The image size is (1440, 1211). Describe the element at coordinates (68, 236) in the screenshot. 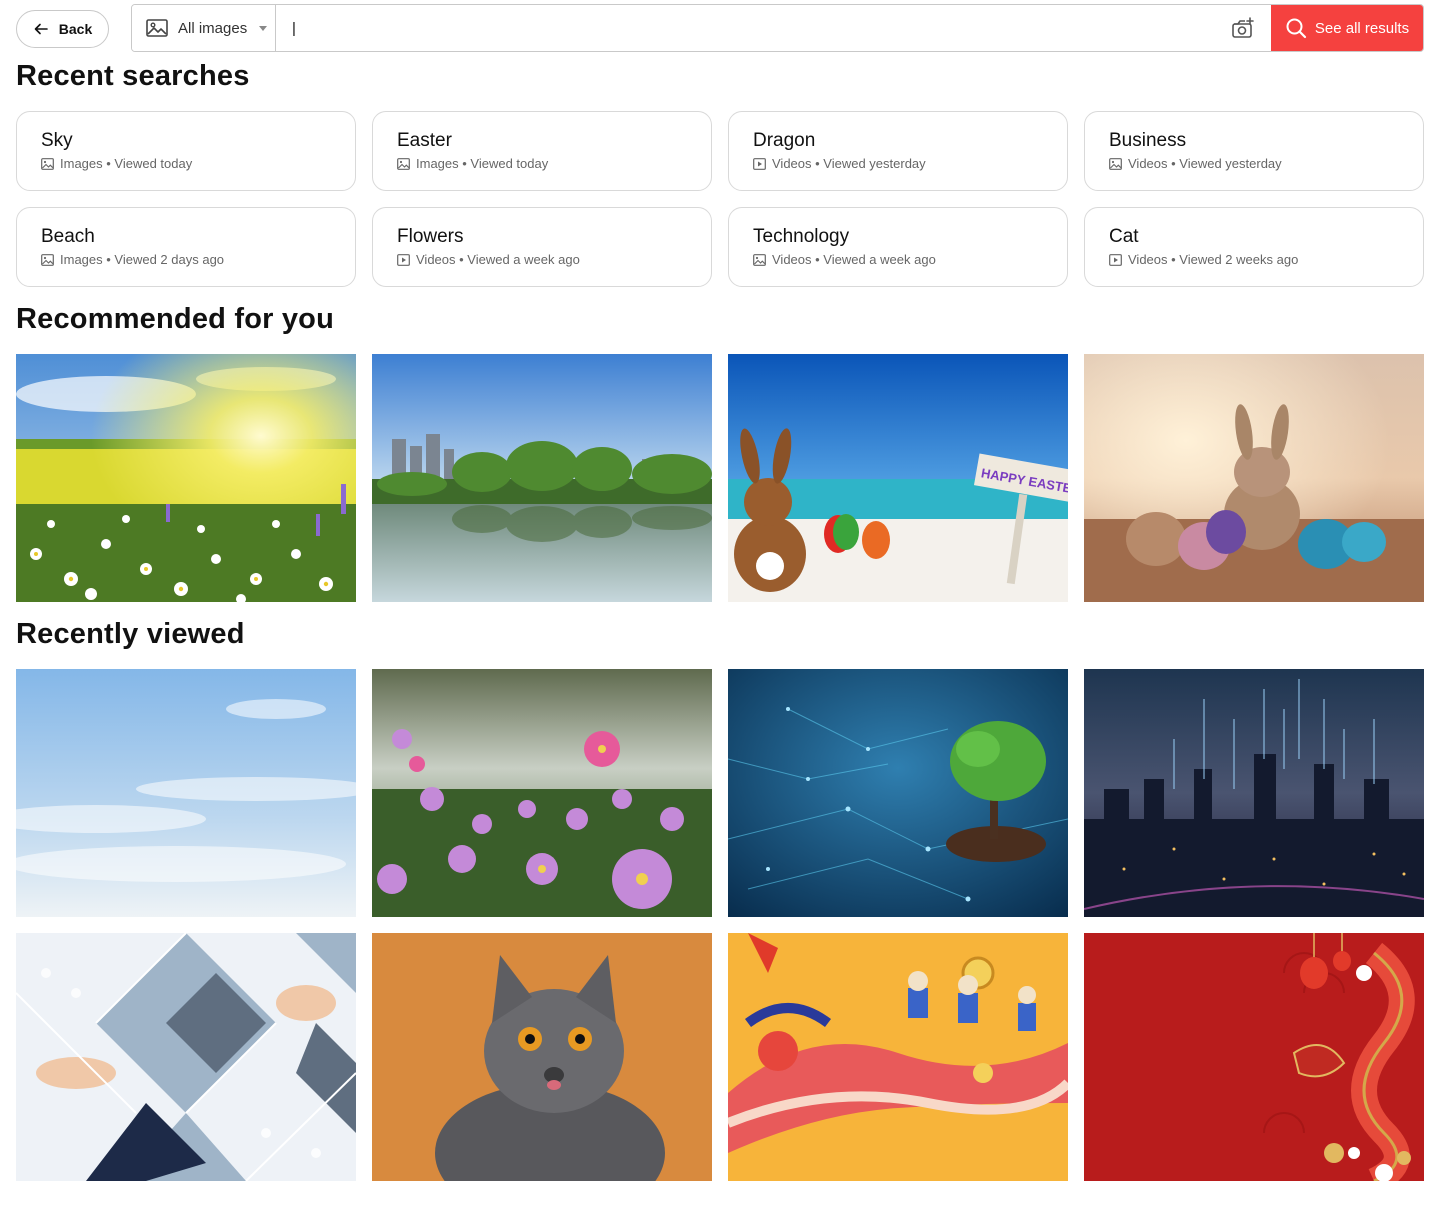

I see `recent-search-title: Beach` at that location.